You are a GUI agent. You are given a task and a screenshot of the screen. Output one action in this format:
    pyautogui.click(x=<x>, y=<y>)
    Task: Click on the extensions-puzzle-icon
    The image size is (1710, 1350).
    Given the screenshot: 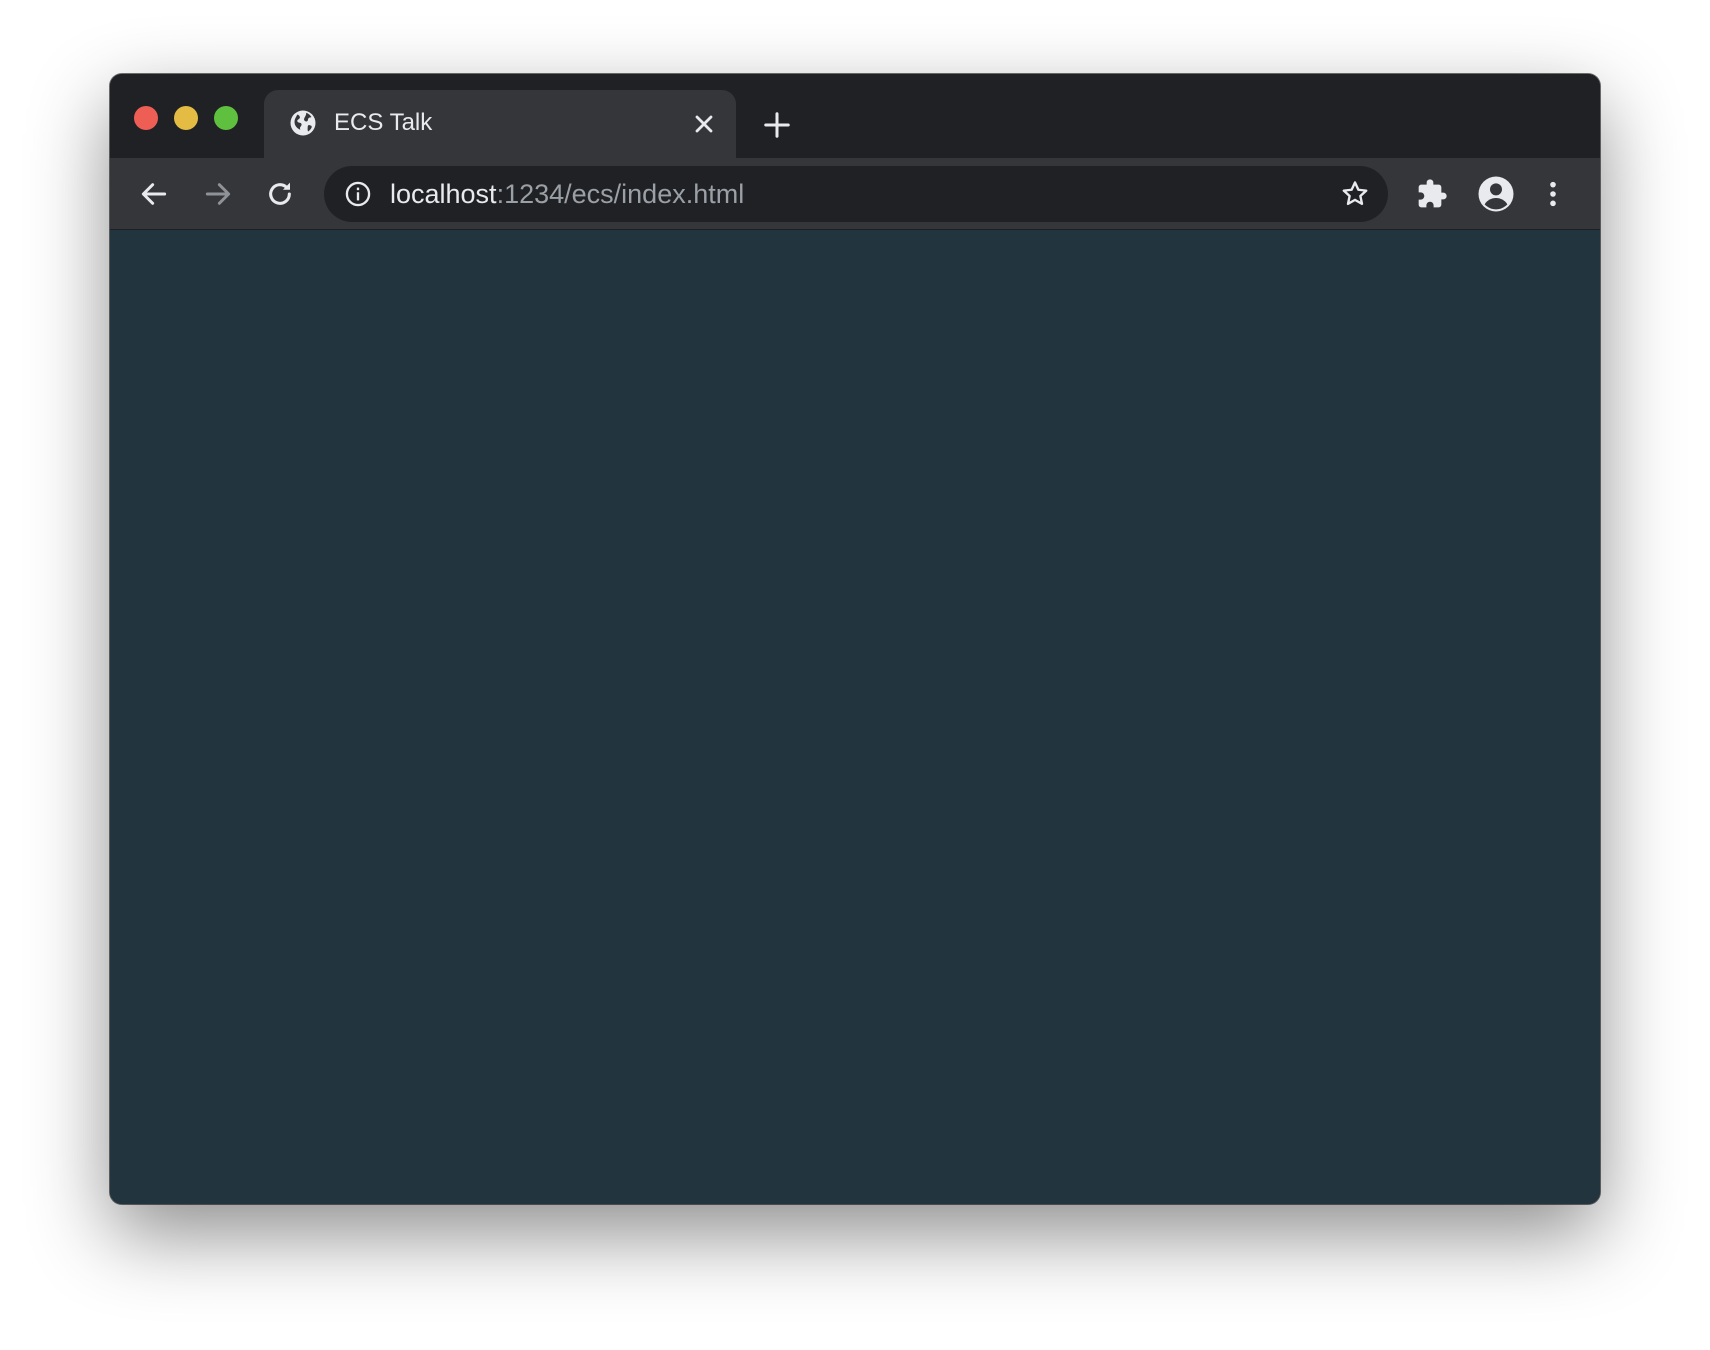 What is the action you would take?
    pyautogui.click(x=1432, y=194)
    